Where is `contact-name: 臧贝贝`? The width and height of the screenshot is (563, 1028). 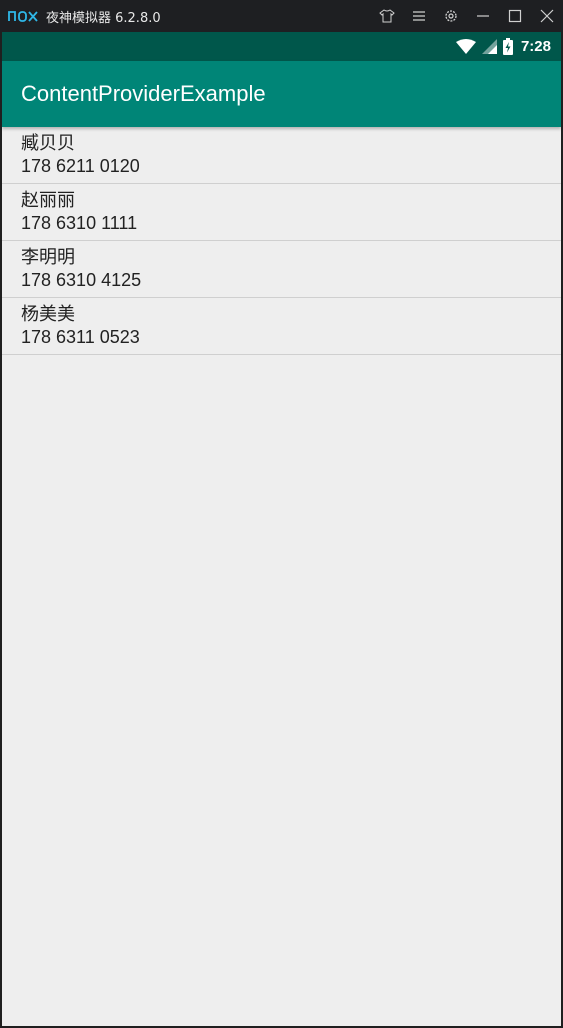 contact-name: 臧贝贝 is located at coordinates (48, 143).